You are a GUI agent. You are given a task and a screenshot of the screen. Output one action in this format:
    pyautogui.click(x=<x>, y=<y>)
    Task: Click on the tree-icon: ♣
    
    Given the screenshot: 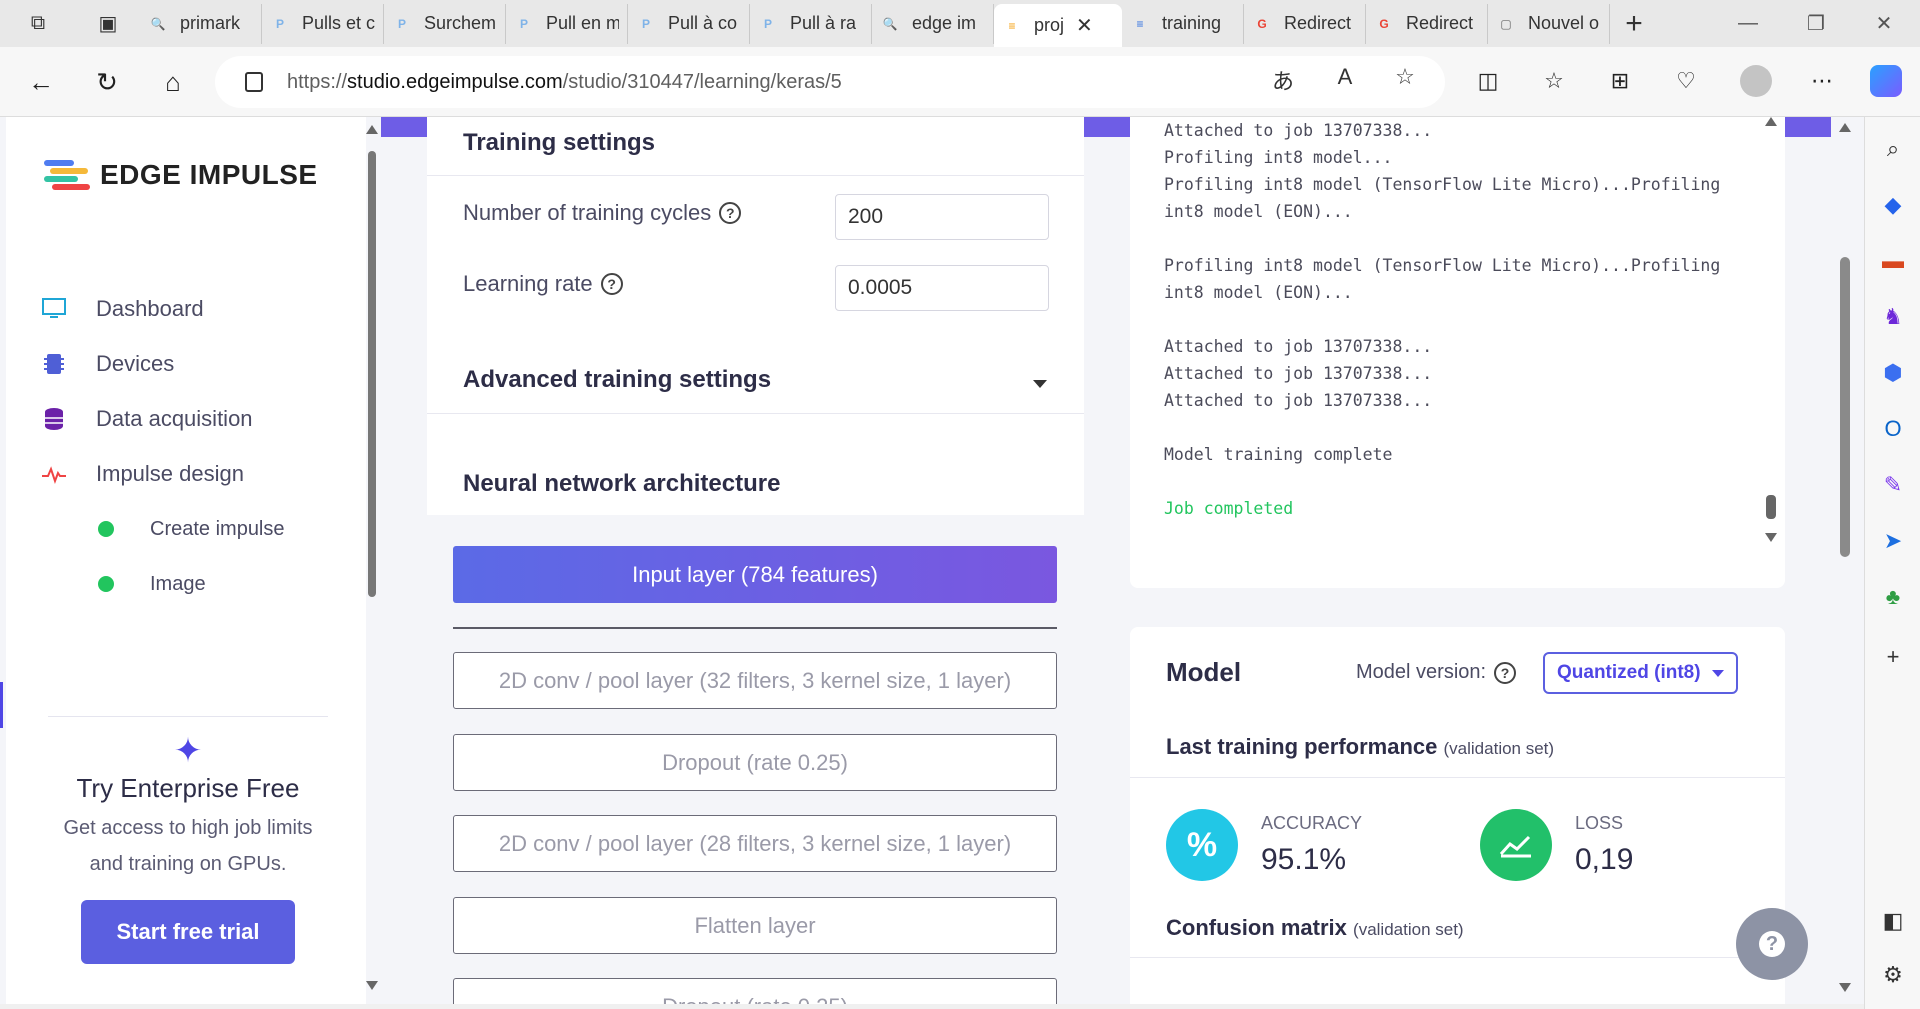 What is the action you would take?
    pyautogui.click(x=1893, y=597)
    